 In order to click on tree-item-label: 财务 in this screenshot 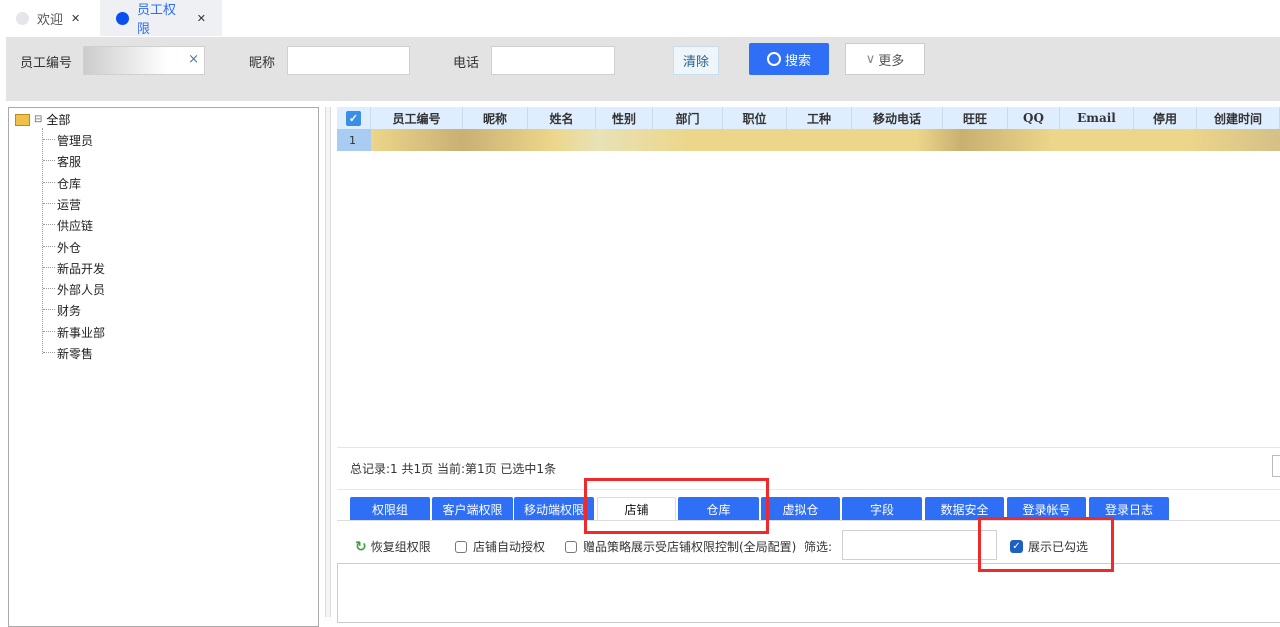, I will do `click(69, 311)`.